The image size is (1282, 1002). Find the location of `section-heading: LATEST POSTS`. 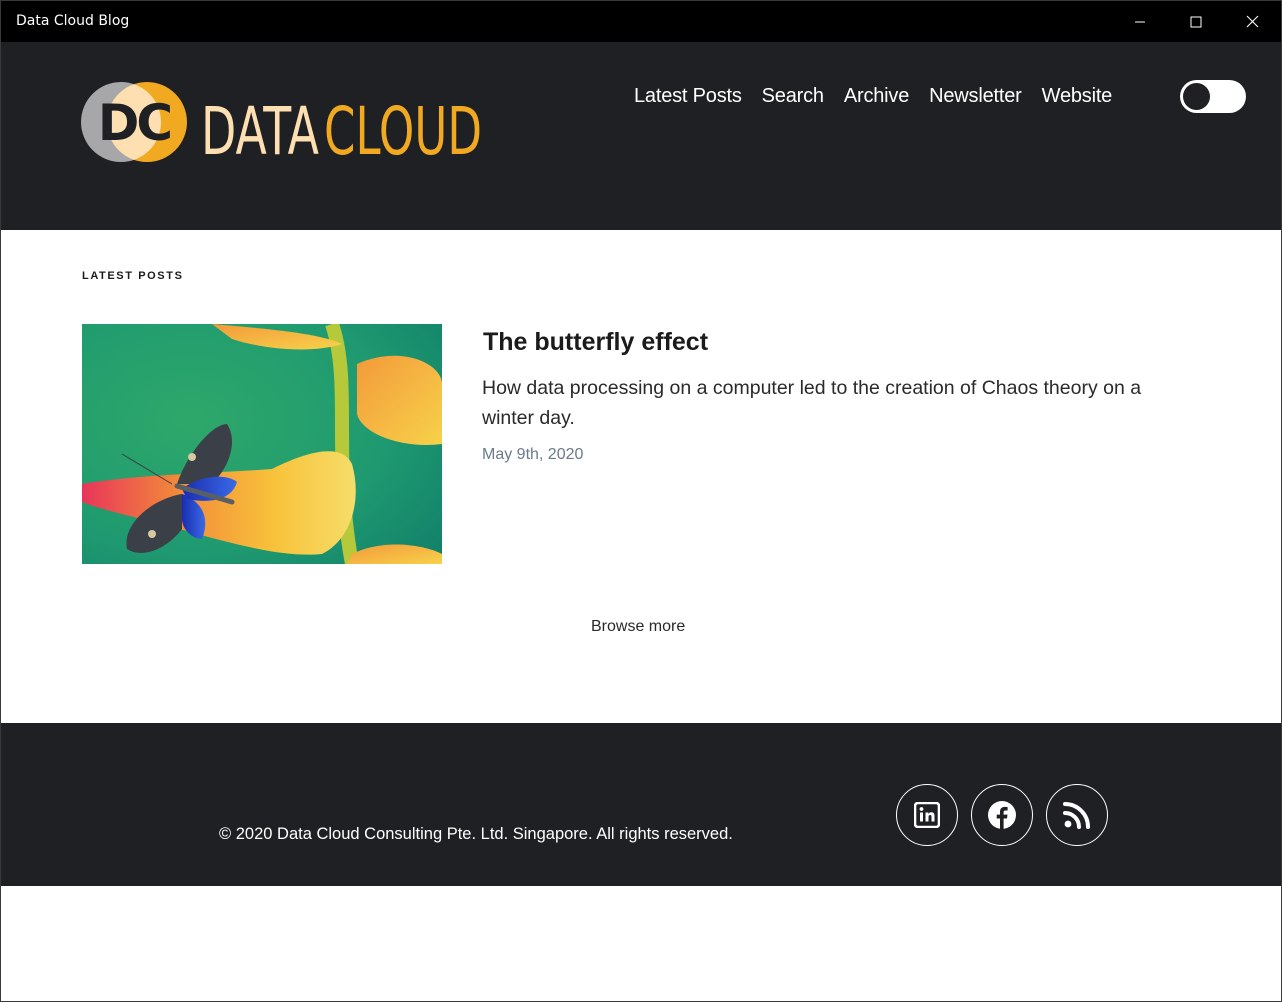

section-heading: LATEST POSTS is located at coordinates (133, 276).